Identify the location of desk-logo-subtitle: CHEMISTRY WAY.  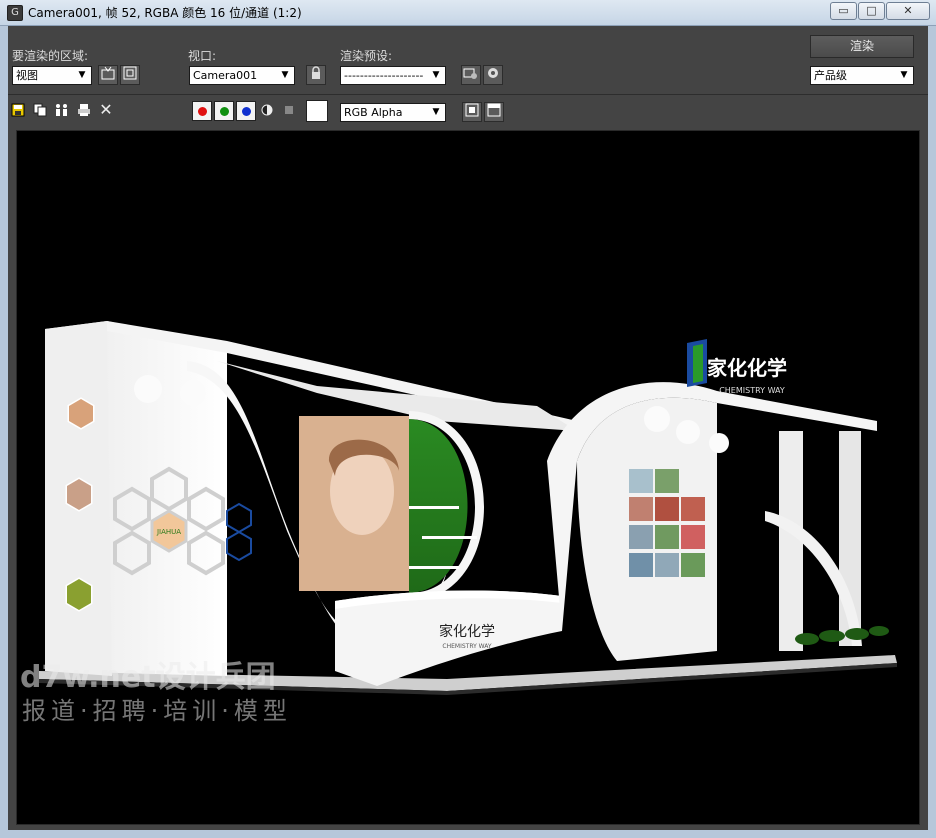
(467, 646).